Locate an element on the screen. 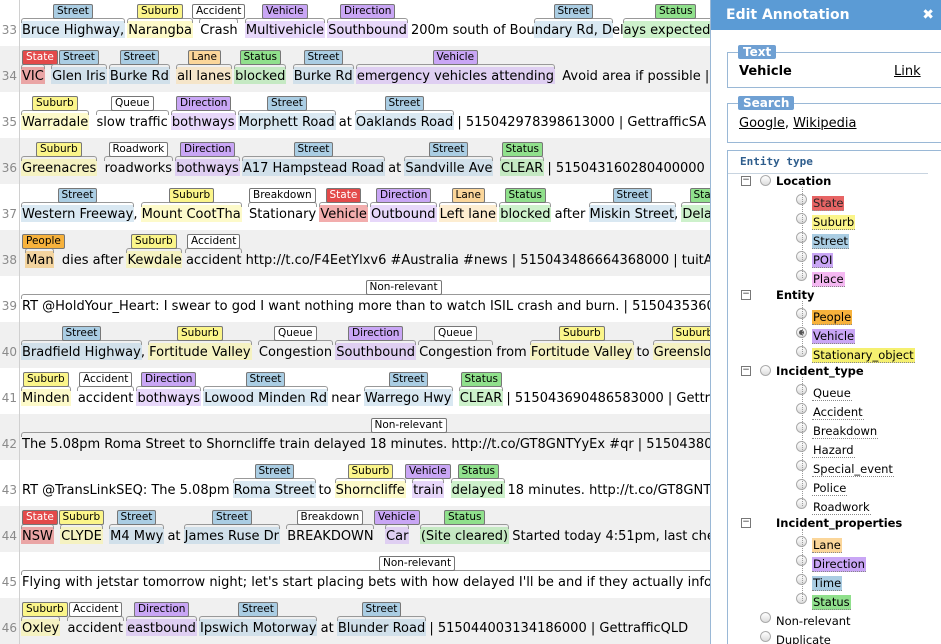 Image resolution: width=941 pixels, height=644 pixels. entity-type-label: Direction is located at coordinates (839, 564).